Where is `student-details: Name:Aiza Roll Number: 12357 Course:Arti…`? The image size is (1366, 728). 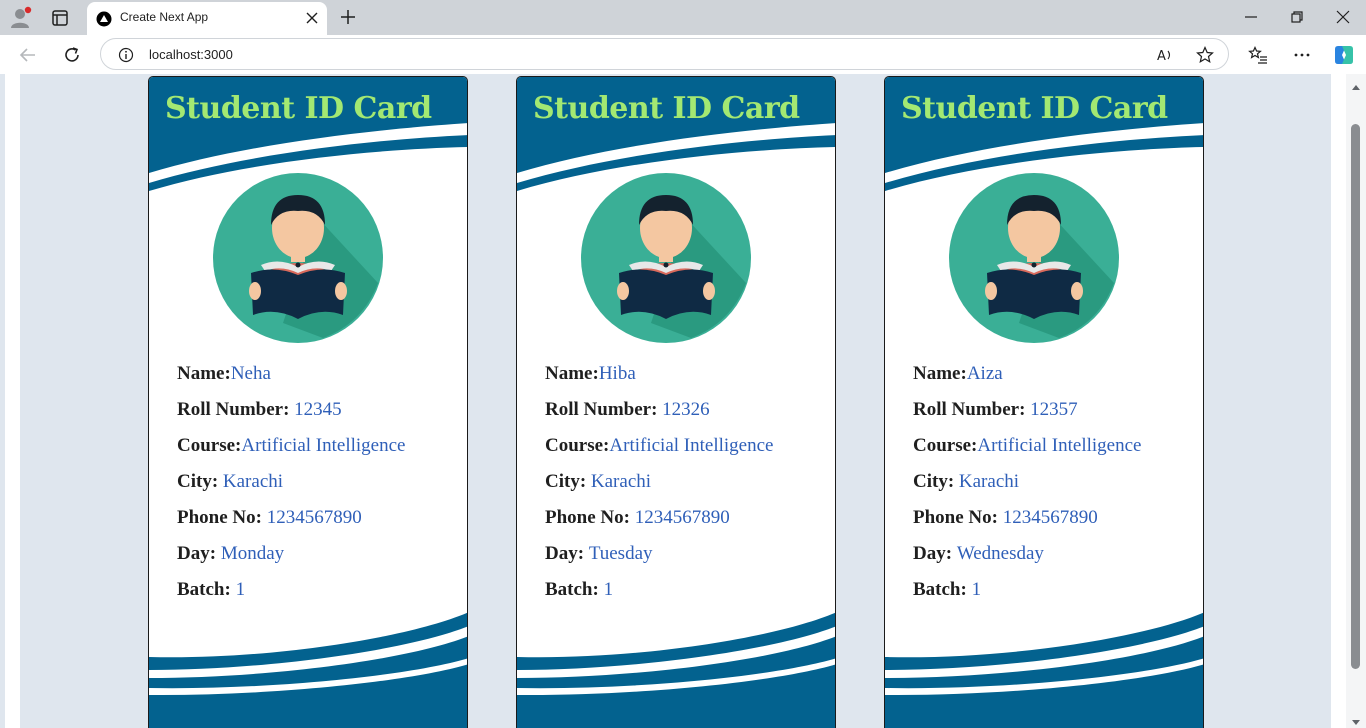 student-details: Name:Aiza Roll Number: 12357 Course:Arti… is located at coordinates (1058, 489).